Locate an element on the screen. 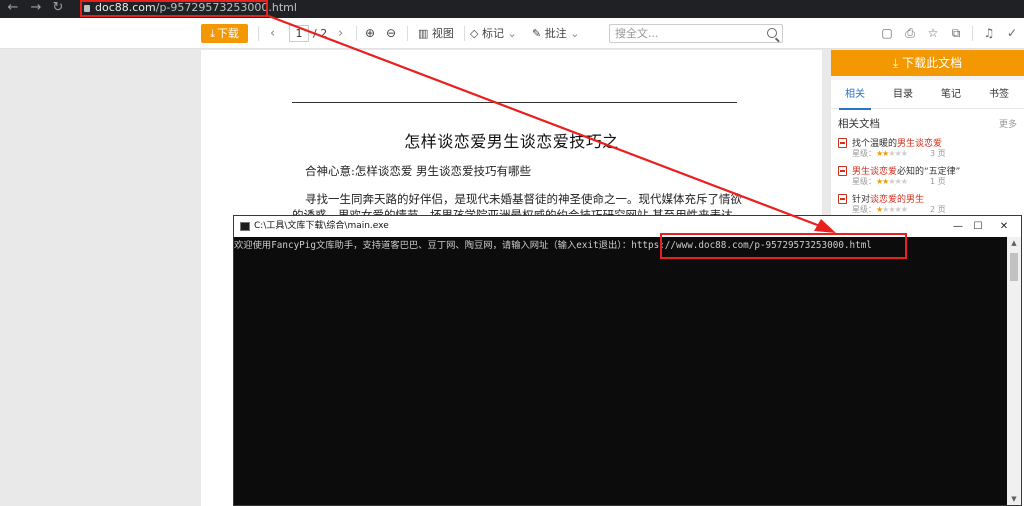 The height and width of the screenshot is (506, 1024). print-icon: ⎙ is located at coordinates (910, 33).